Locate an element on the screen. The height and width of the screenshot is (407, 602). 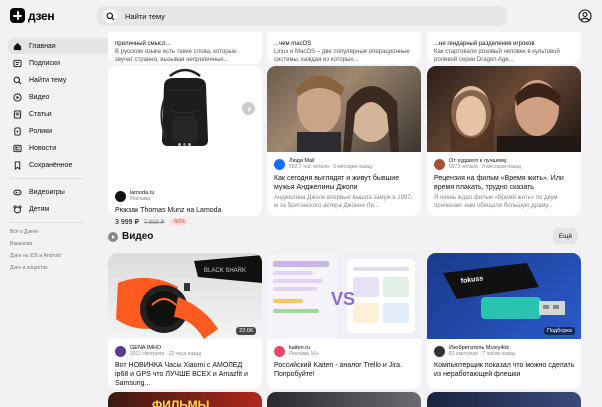
sidebar-item-label: Статьи is located at coordinates (40, 114).